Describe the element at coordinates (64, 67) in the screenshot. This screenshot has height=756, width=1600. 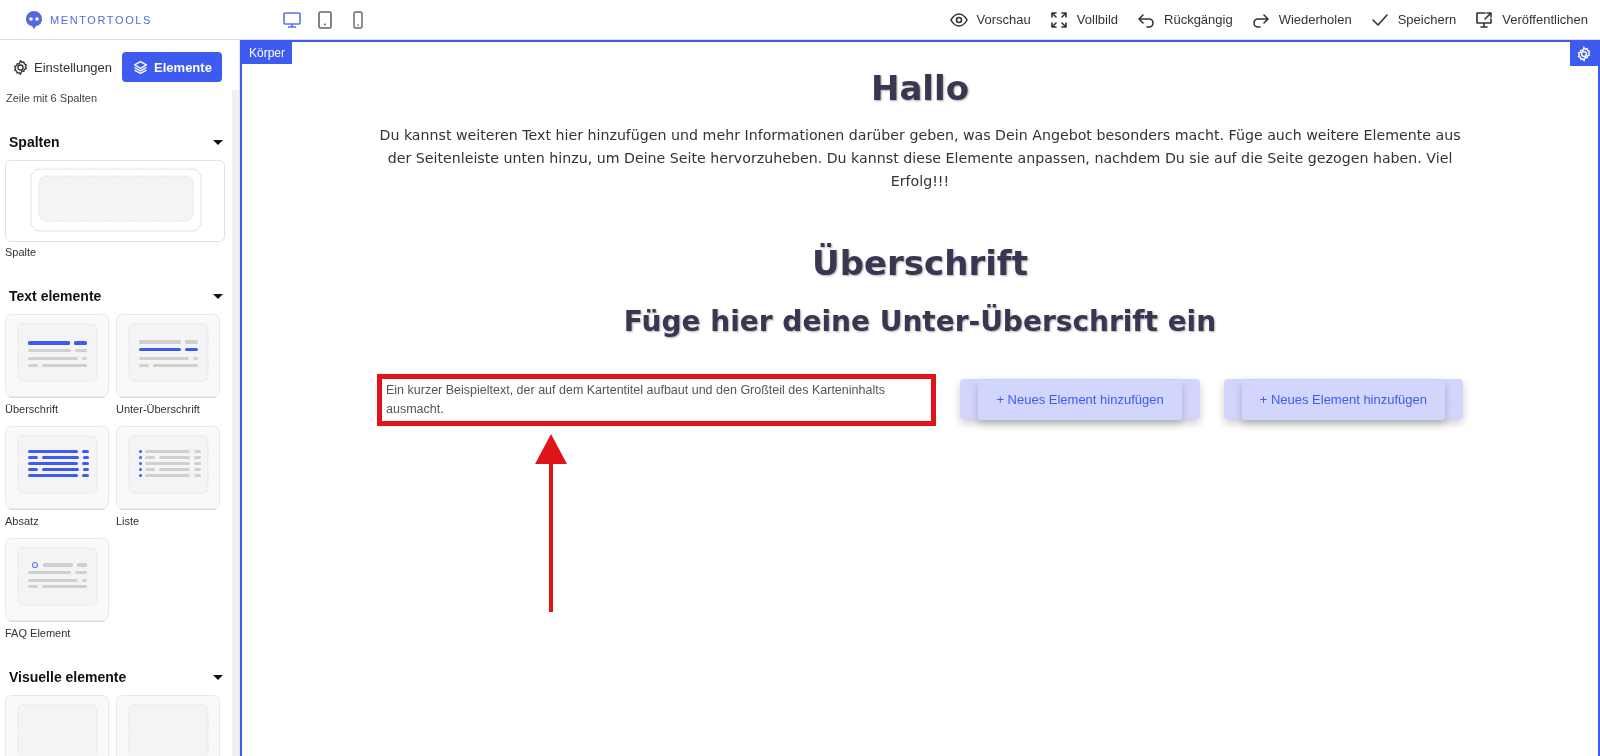
I see `sidebar-tab: Einstellungen` at that location.